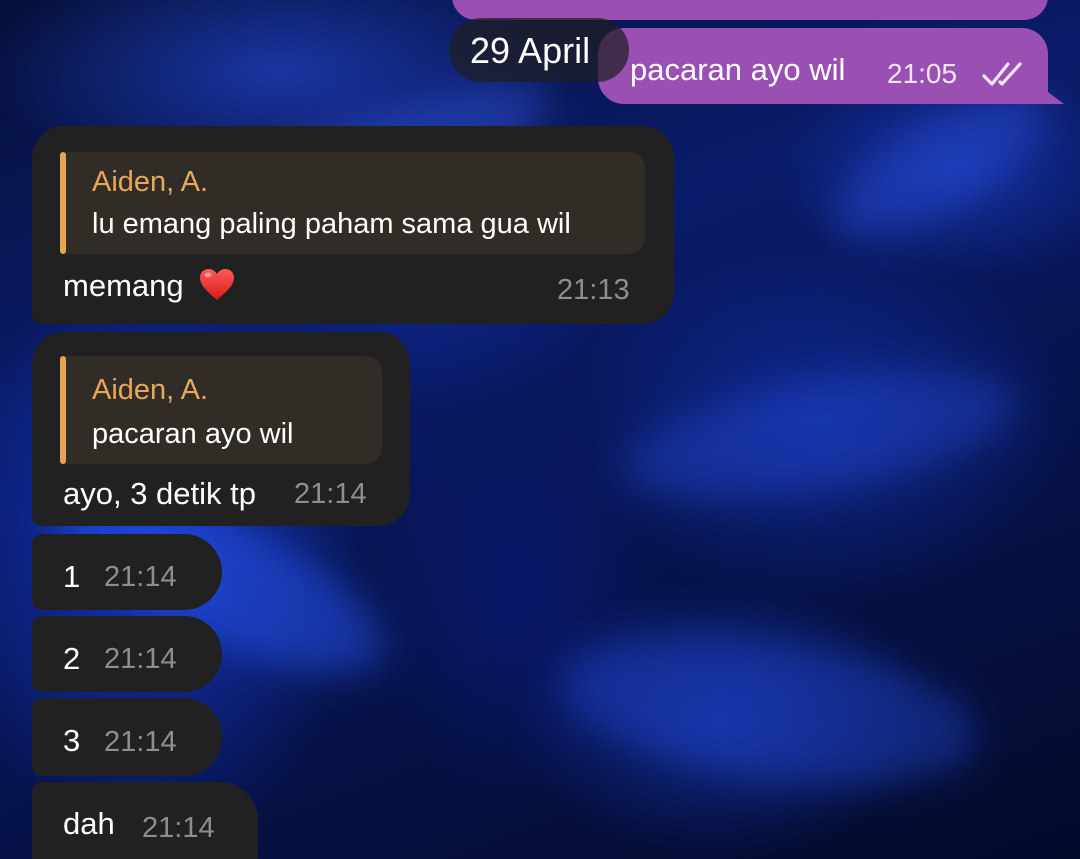 The width and height of the screenshot is (1080, 859). Describe the element at coordinates (530, 50) in the screenshot. I see `date-separator-label: 29 April` at that location.